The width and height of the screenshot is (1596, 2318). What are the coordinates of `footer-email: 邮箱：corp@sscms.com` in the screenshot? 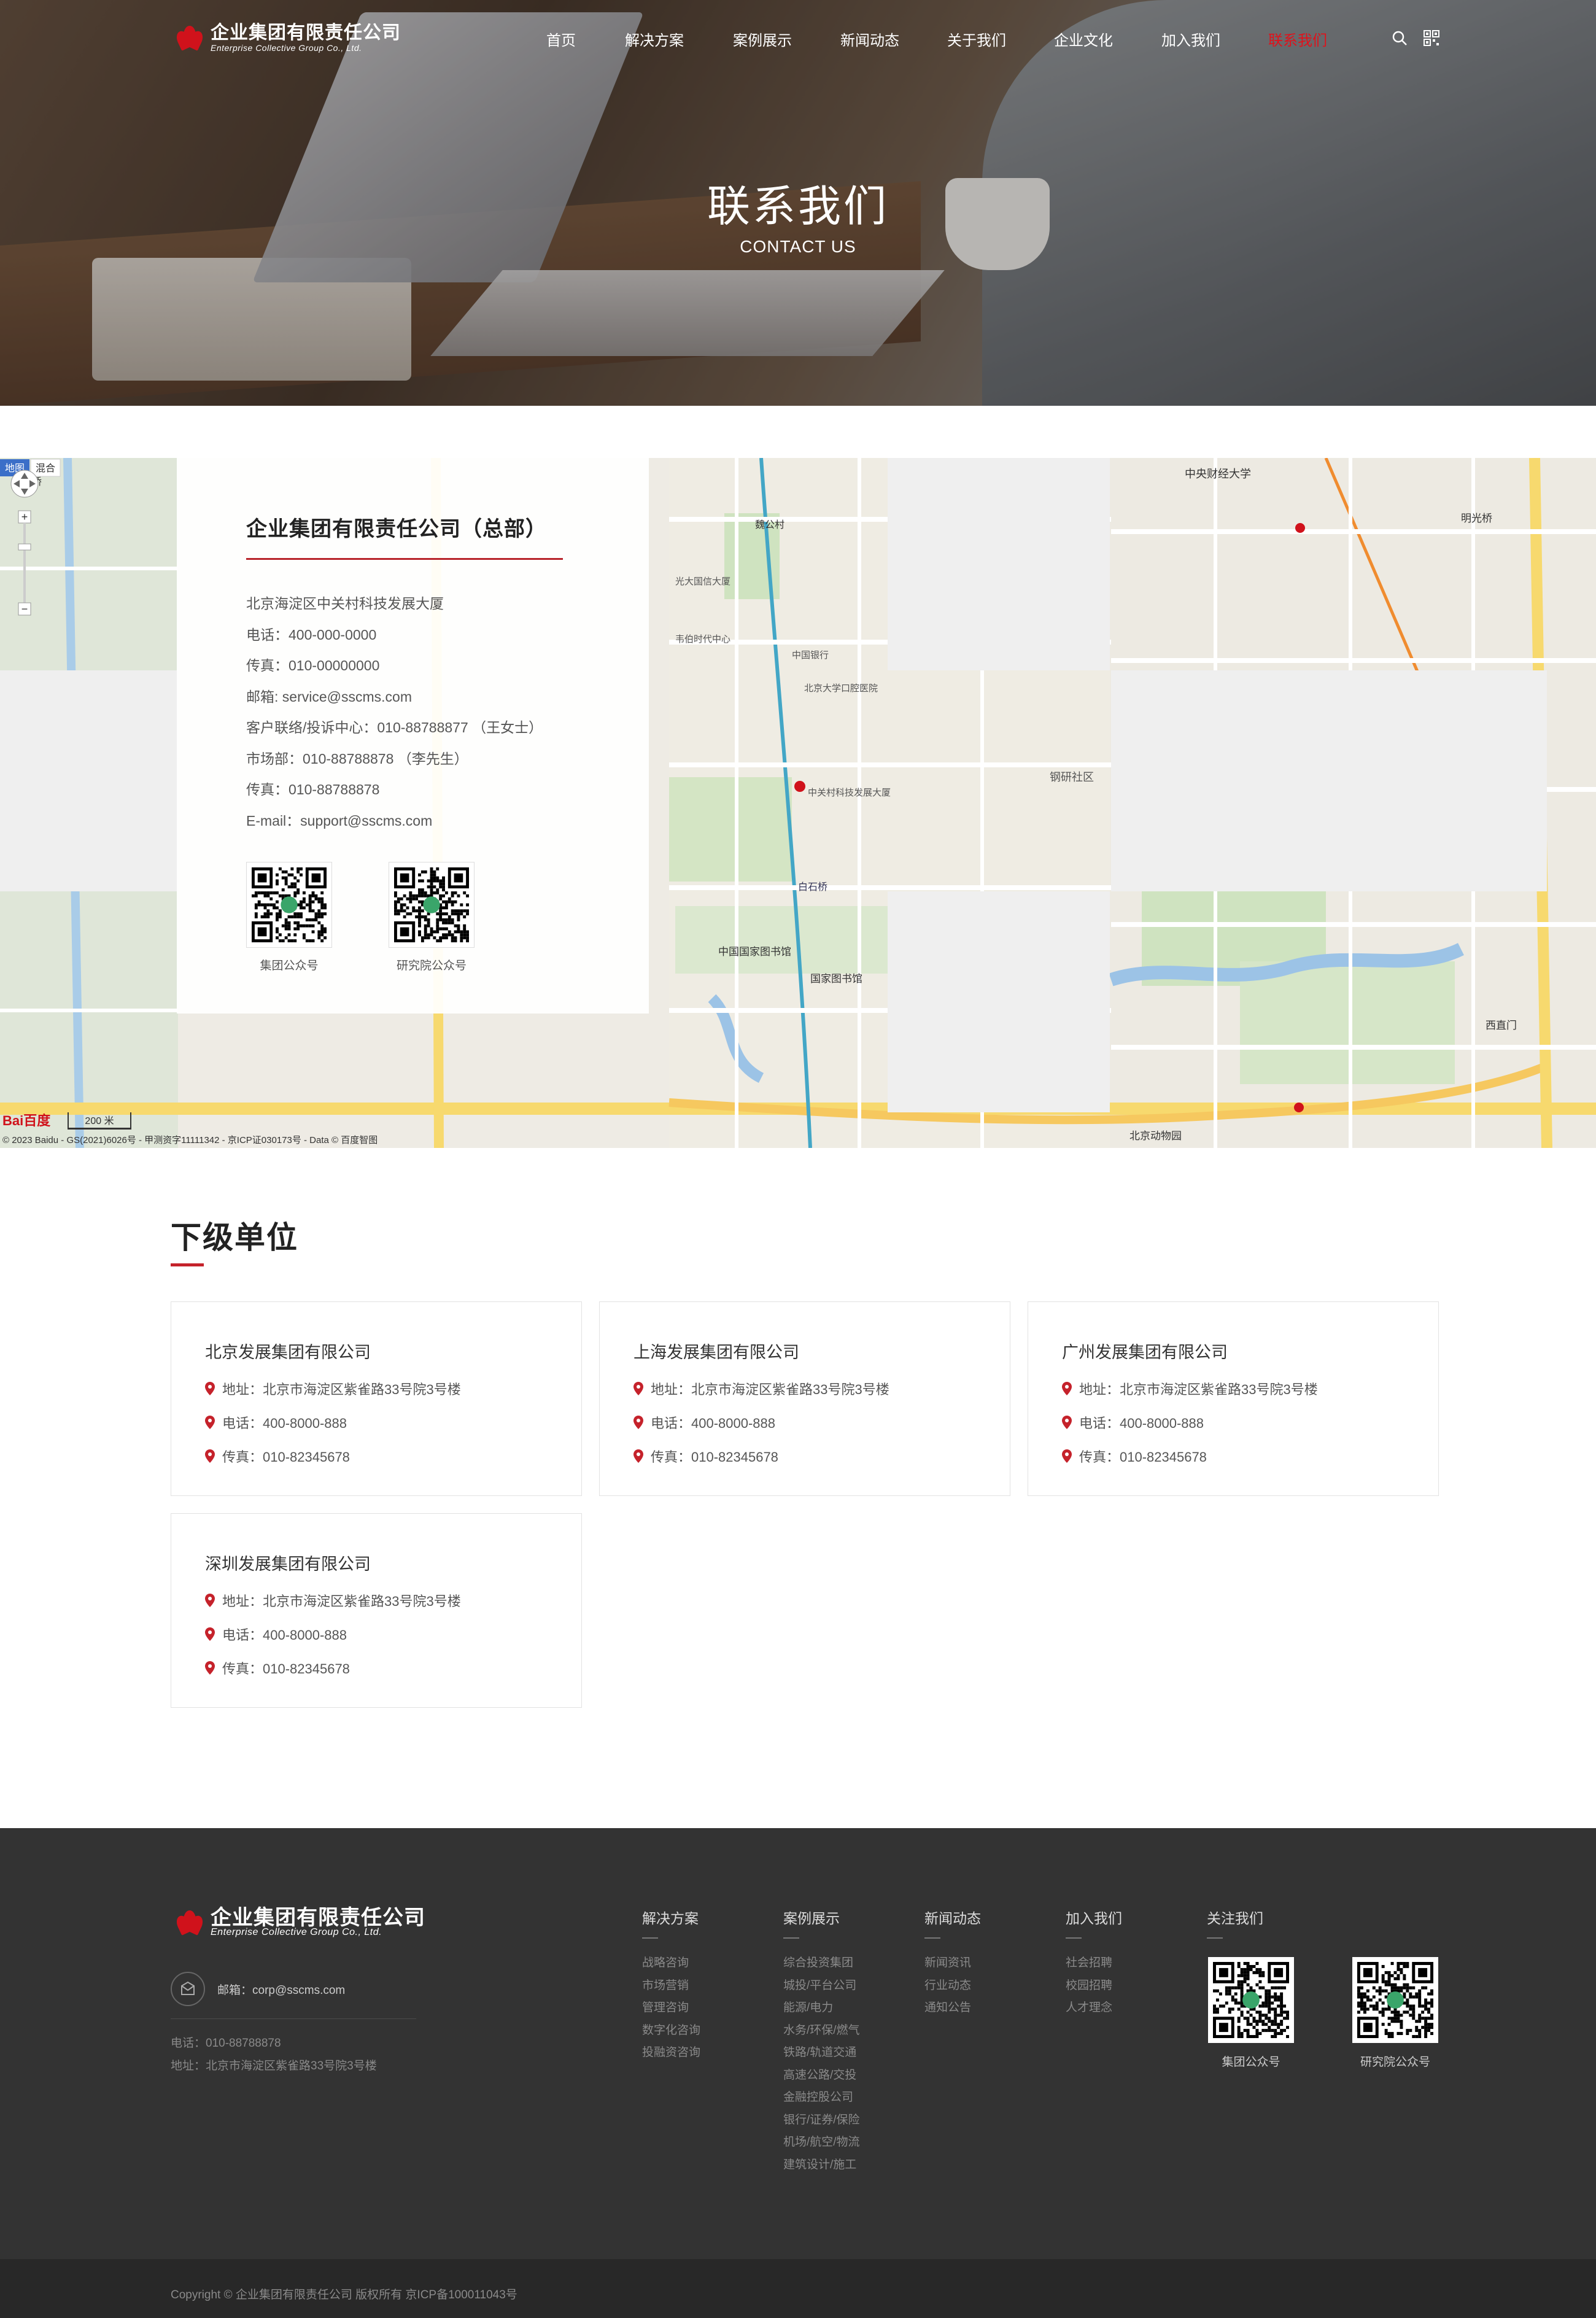 It's located at (258, 1989).